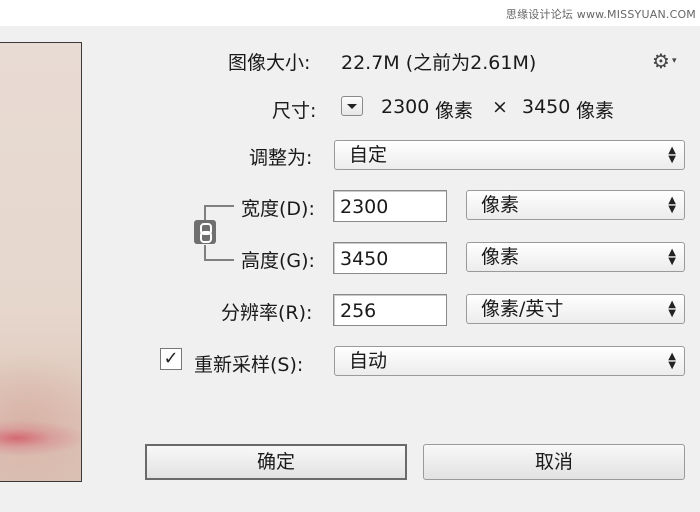 This screenshot has width=700, height=512. What do you see at coordinates (276, 462) in the screenshot?
I see `ok-button: 确定` at bounding box center [276, 462].